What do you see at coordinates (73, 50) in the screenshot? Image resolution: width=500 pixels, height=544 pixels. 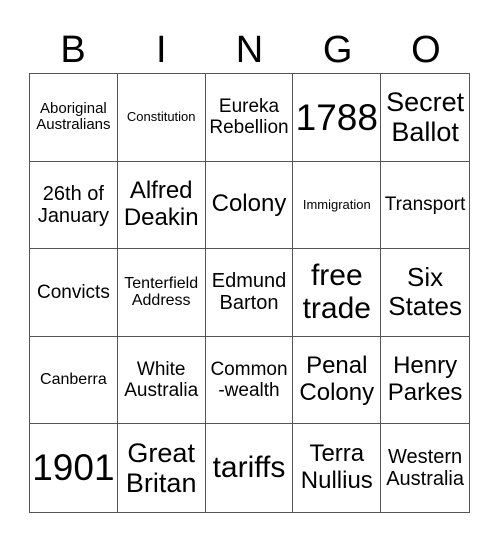 I see `header-letter-b: B` at bounding box center [73, 50].